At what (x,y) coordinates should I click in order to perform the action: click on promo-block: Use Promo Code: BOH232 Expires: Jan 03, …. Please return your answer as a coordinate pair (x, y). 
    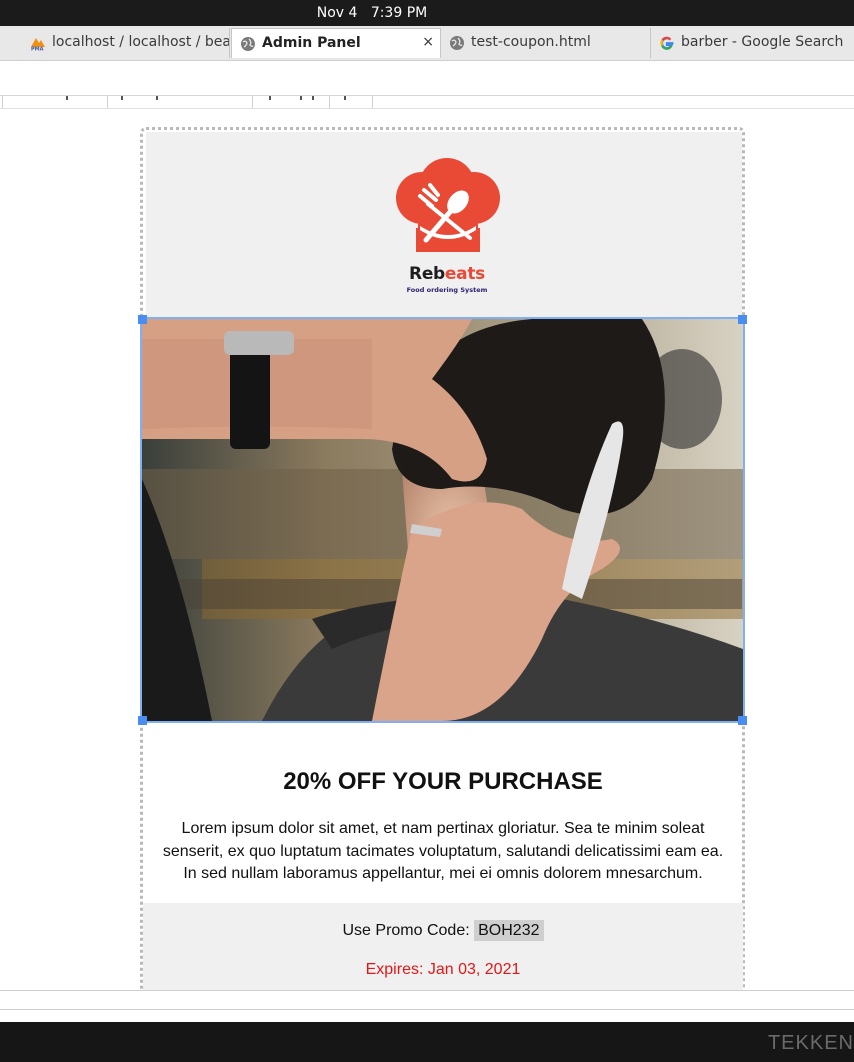
    Looking at the image, I should click on (443, 946).